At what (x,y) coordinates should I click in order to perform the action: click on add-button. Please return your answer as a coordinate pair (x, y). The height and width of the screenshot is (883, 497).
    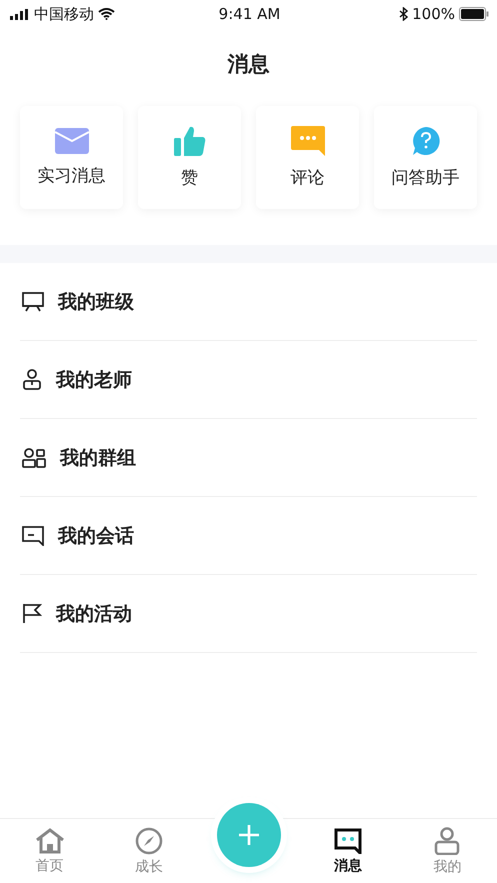
    Looking at the image, I should click on (249, 835).